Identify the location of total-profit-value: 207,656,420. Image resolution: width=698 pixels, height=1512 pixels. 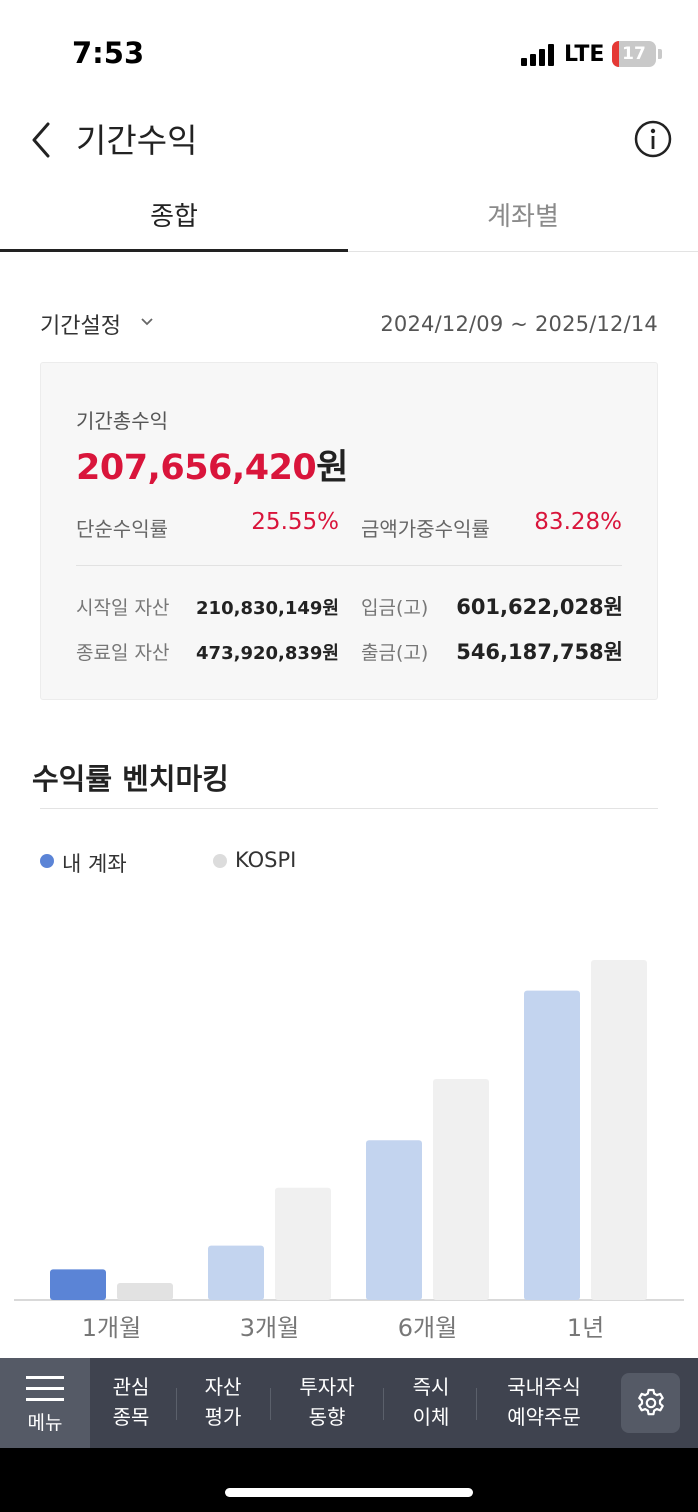
(196, 468).